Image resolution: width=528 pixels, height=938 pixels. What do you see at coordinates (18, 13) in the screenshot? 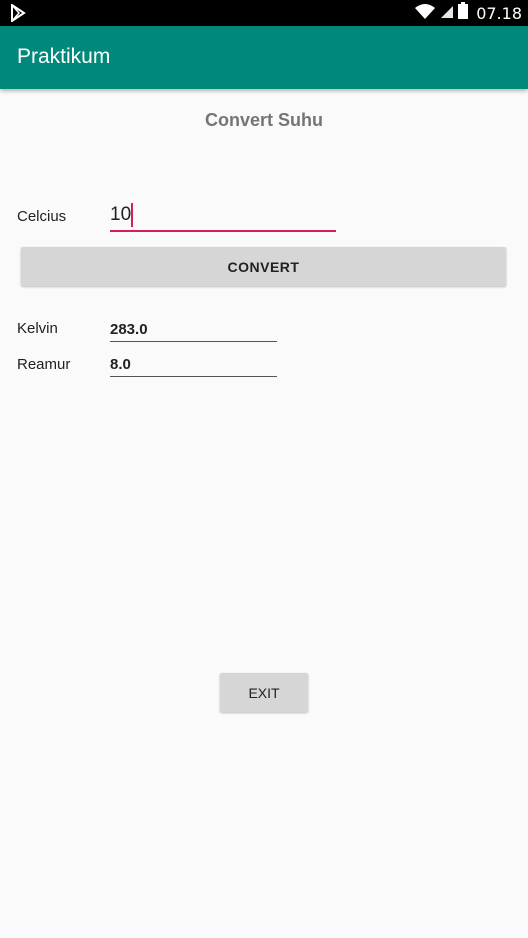
I see `play-store-notification-icon` at bounding box center [18, 13].